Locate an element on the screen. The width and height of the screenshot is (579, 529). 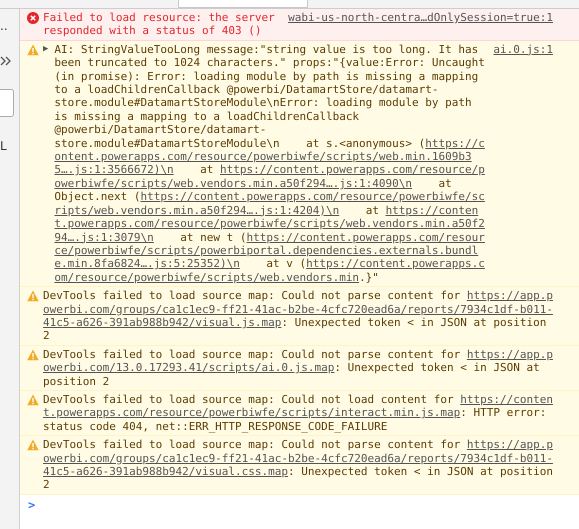
sidebar-label: L is located at coordinates (3, 146).